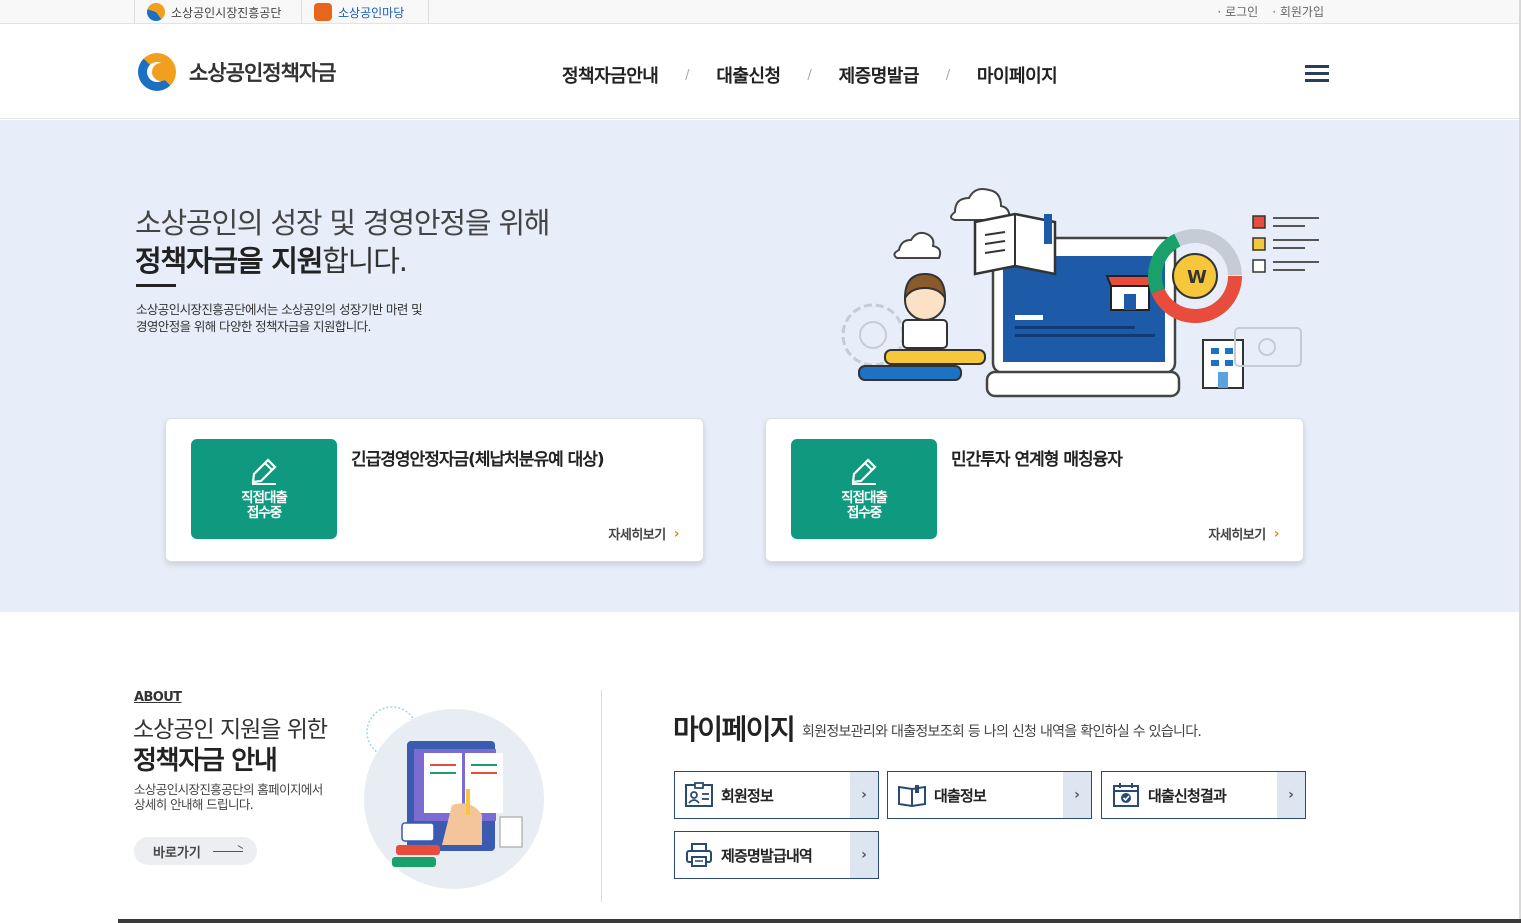 Image resolution: width=1521 pixels, height=923 pixels. What do you see at coordinates (230, 730) in the screenshot?
I see `about-headline-1: 소상공인 지원을 위한` at bounding box center [230, 730].